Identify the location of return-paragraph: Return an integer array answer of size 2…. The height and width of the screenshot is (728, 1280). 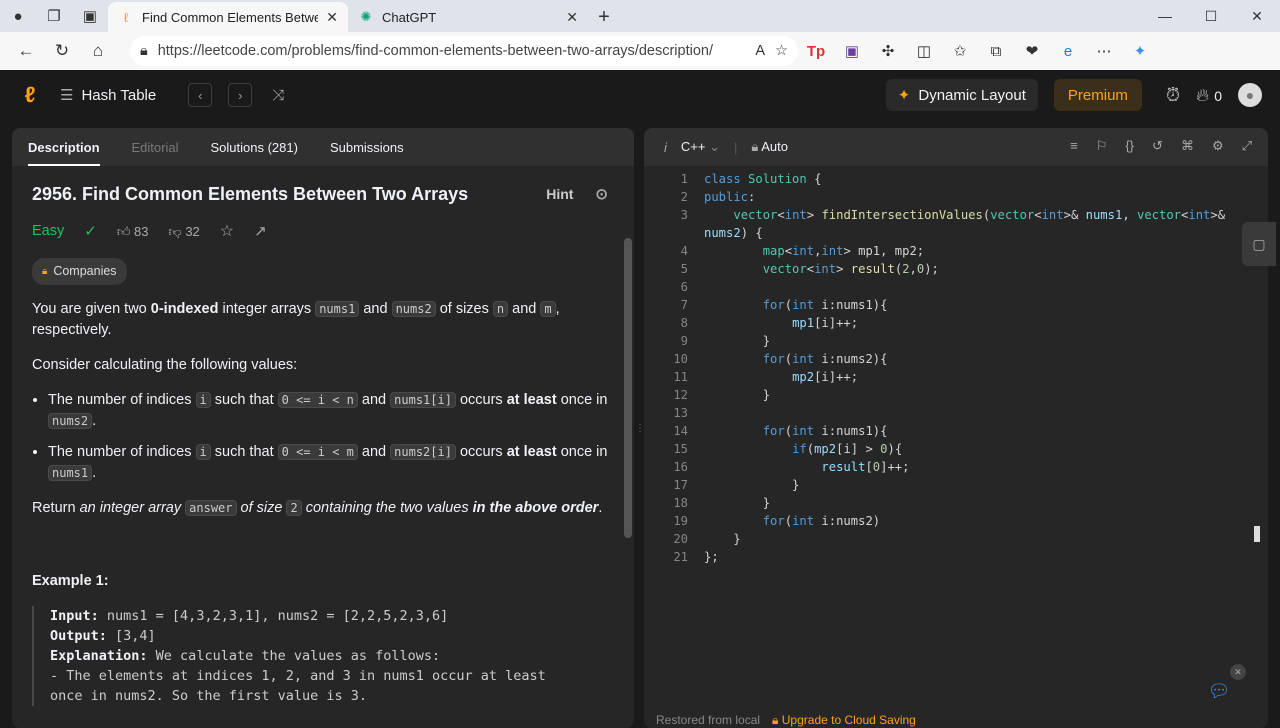
(317, 508).